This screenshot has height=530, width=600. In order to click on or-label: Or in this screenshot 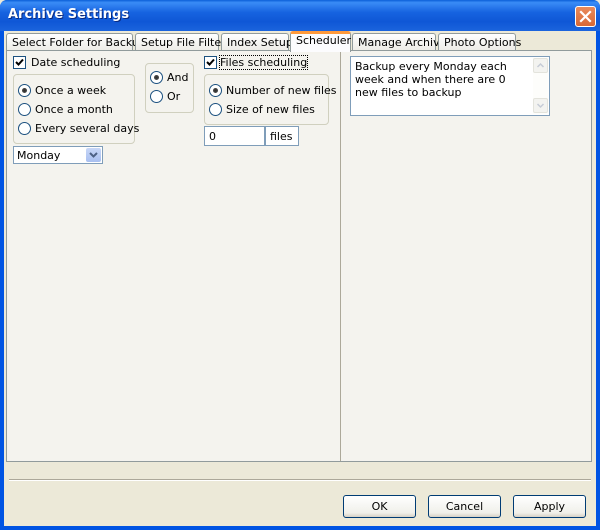, I will do `click(173, 96)`.